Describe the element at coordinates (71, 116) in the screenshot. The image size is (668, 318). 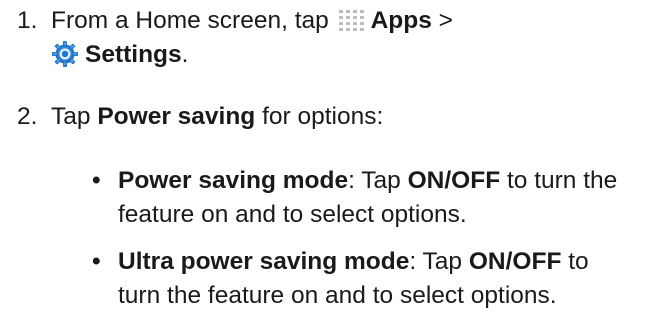
I see `step-2-intro: Tap` at that location.